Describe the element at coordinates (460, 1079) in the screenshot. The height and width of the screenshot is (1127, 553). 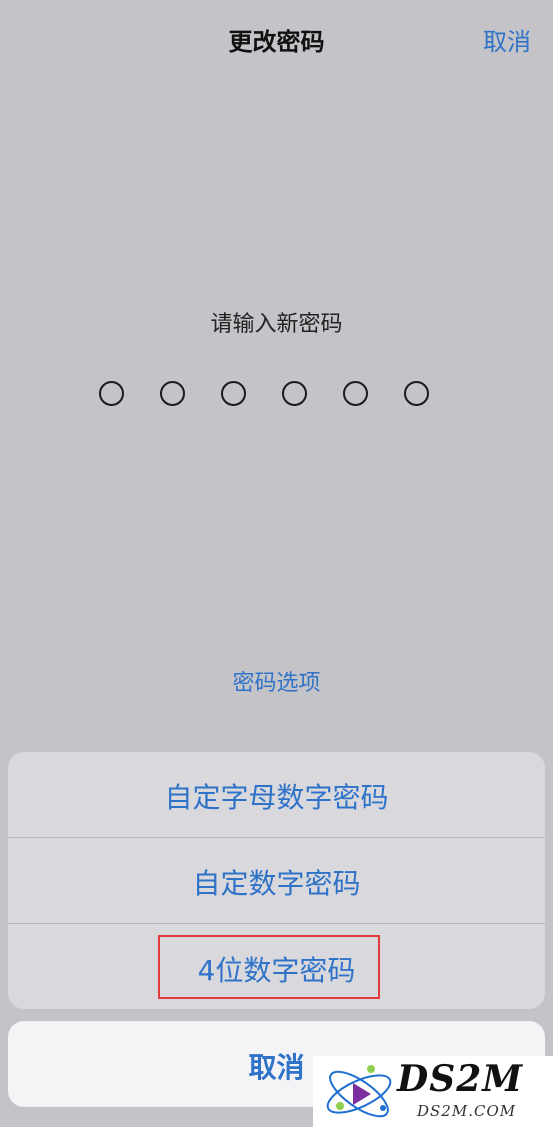
I see `watermark-brand: DS2M` at that location.